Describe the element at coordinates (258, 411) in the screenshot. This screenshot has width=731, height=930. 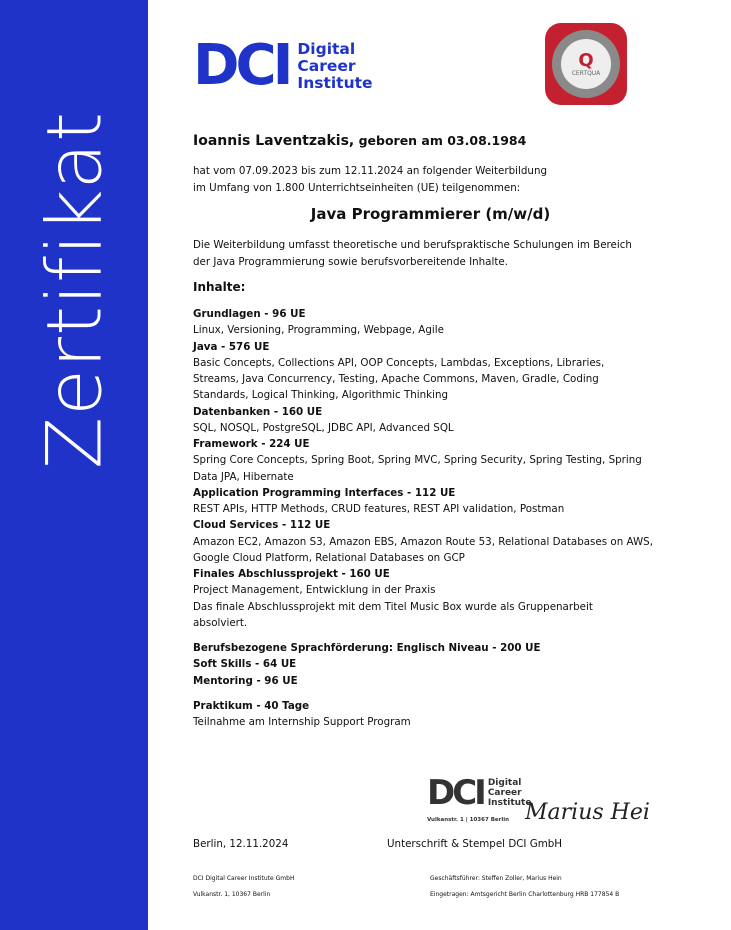
I see `module-title: Datenbanken - 160 UE` at that location.